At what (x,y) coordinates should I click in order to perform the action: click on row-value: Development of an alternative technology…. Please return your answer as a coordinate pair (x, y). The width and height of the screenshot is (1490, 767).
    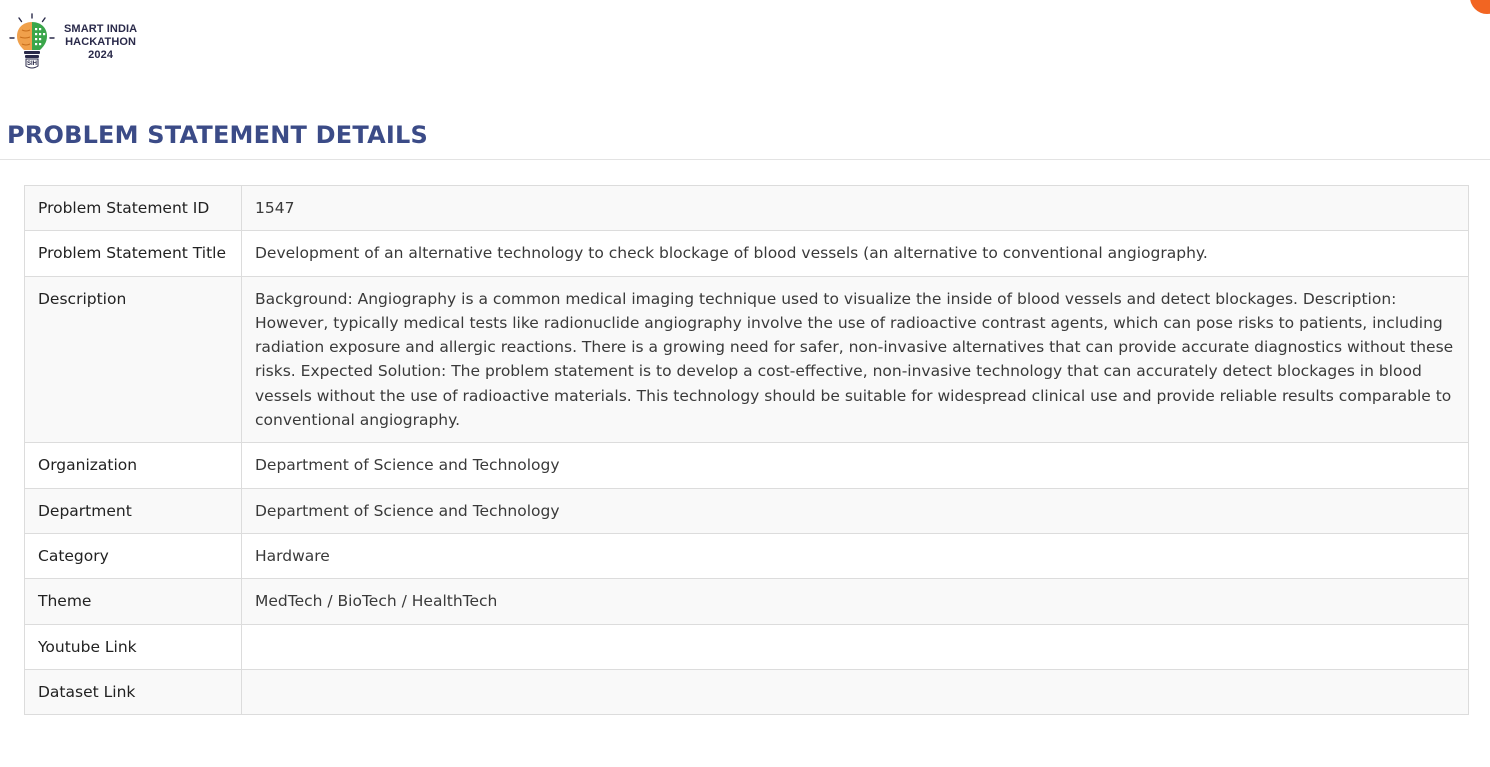
    Looking at the image, I should click on (855, 253).